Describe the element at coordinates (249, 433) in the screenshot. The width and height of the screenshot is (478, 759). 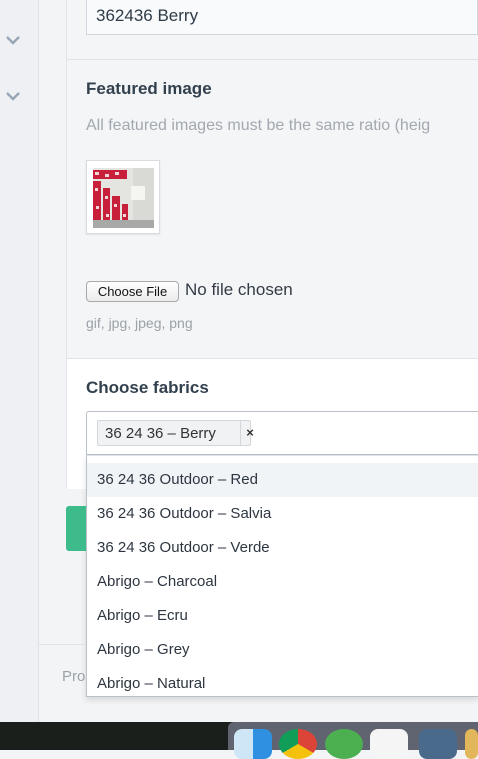
I see `remove-tag-icon: ×` at that location.